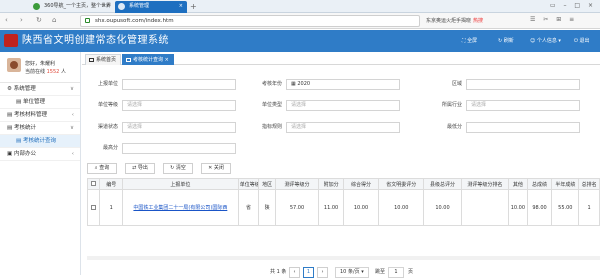 This screenshot has width=600, height=278. What do you see at coordinates (250, 21) in the screenshot?
I see `url-bar: shx.oupusoft.com/index.htm` at bounding box center [250, 21].